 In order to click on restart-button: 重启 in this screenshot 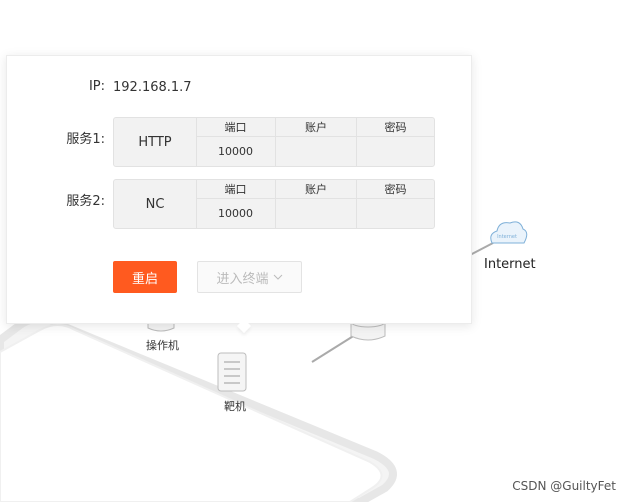, I will do `click(145, 277)`.